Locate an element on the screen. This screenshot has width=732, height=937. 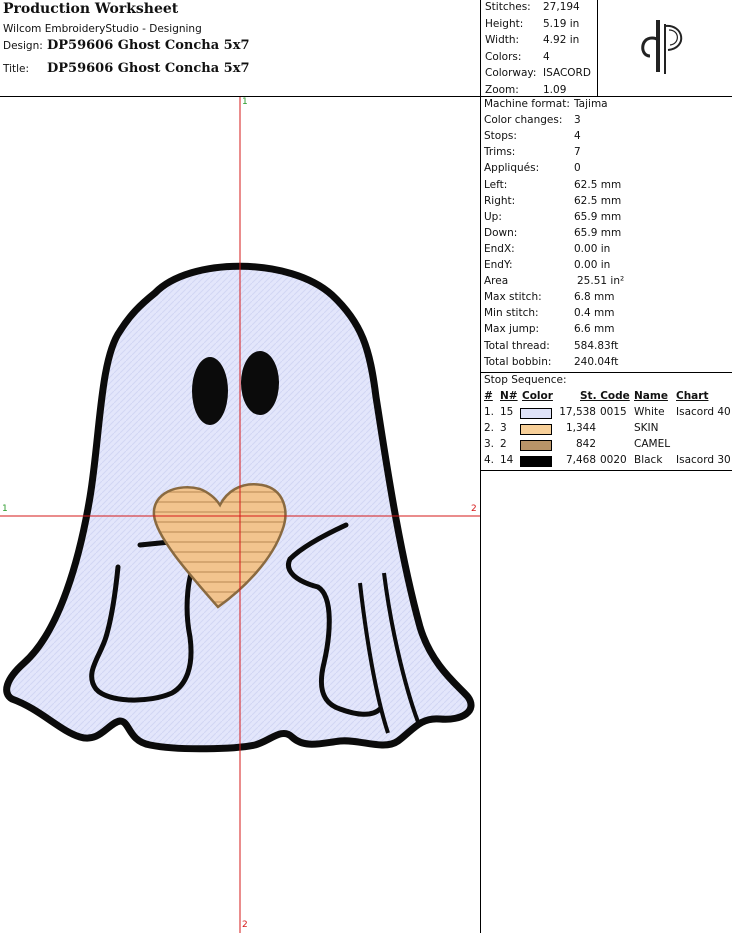
stop-num: 2. is located at coordinates (489, 428).